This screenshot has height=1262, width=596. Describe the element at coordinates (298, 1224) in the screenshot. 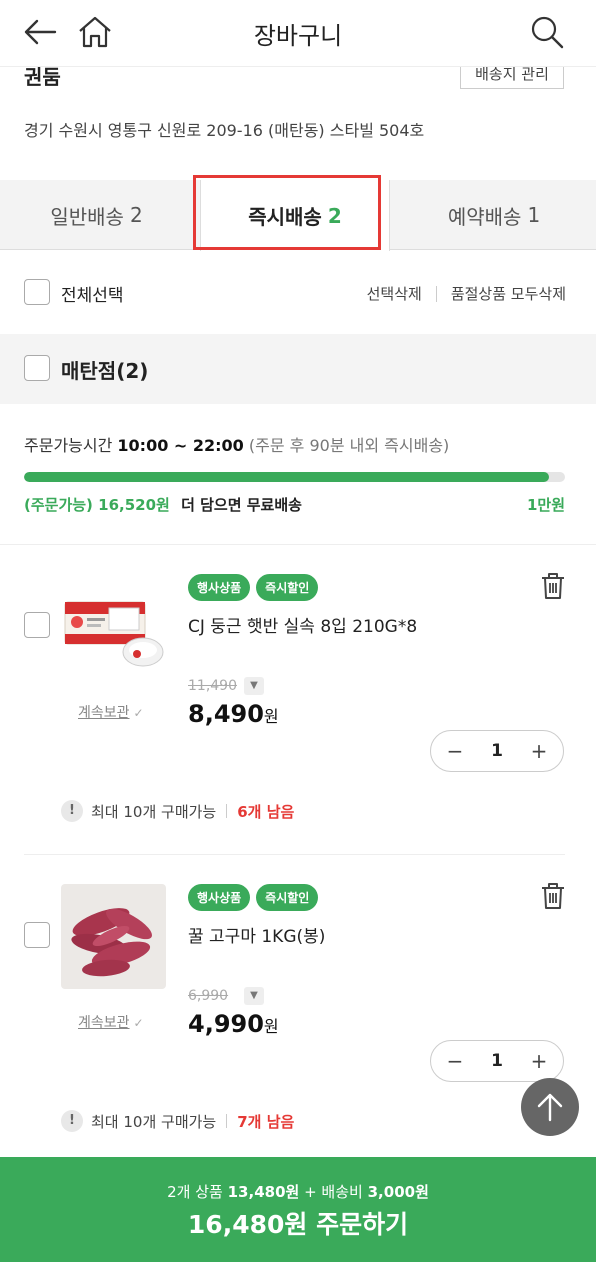

I see `order-cta-label: 16,480원 주문하기` at that location.